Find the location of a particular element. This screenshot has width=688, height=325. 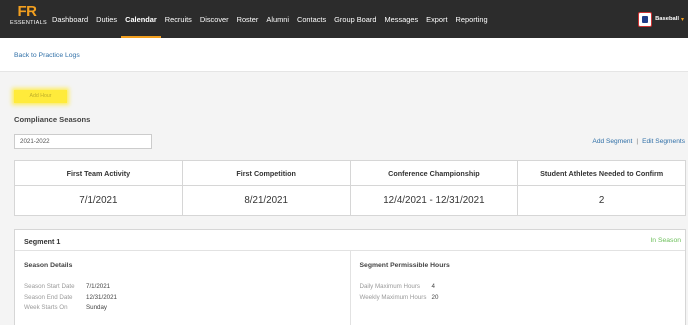

column-header: First Competition is located at coordinates (266, 173).